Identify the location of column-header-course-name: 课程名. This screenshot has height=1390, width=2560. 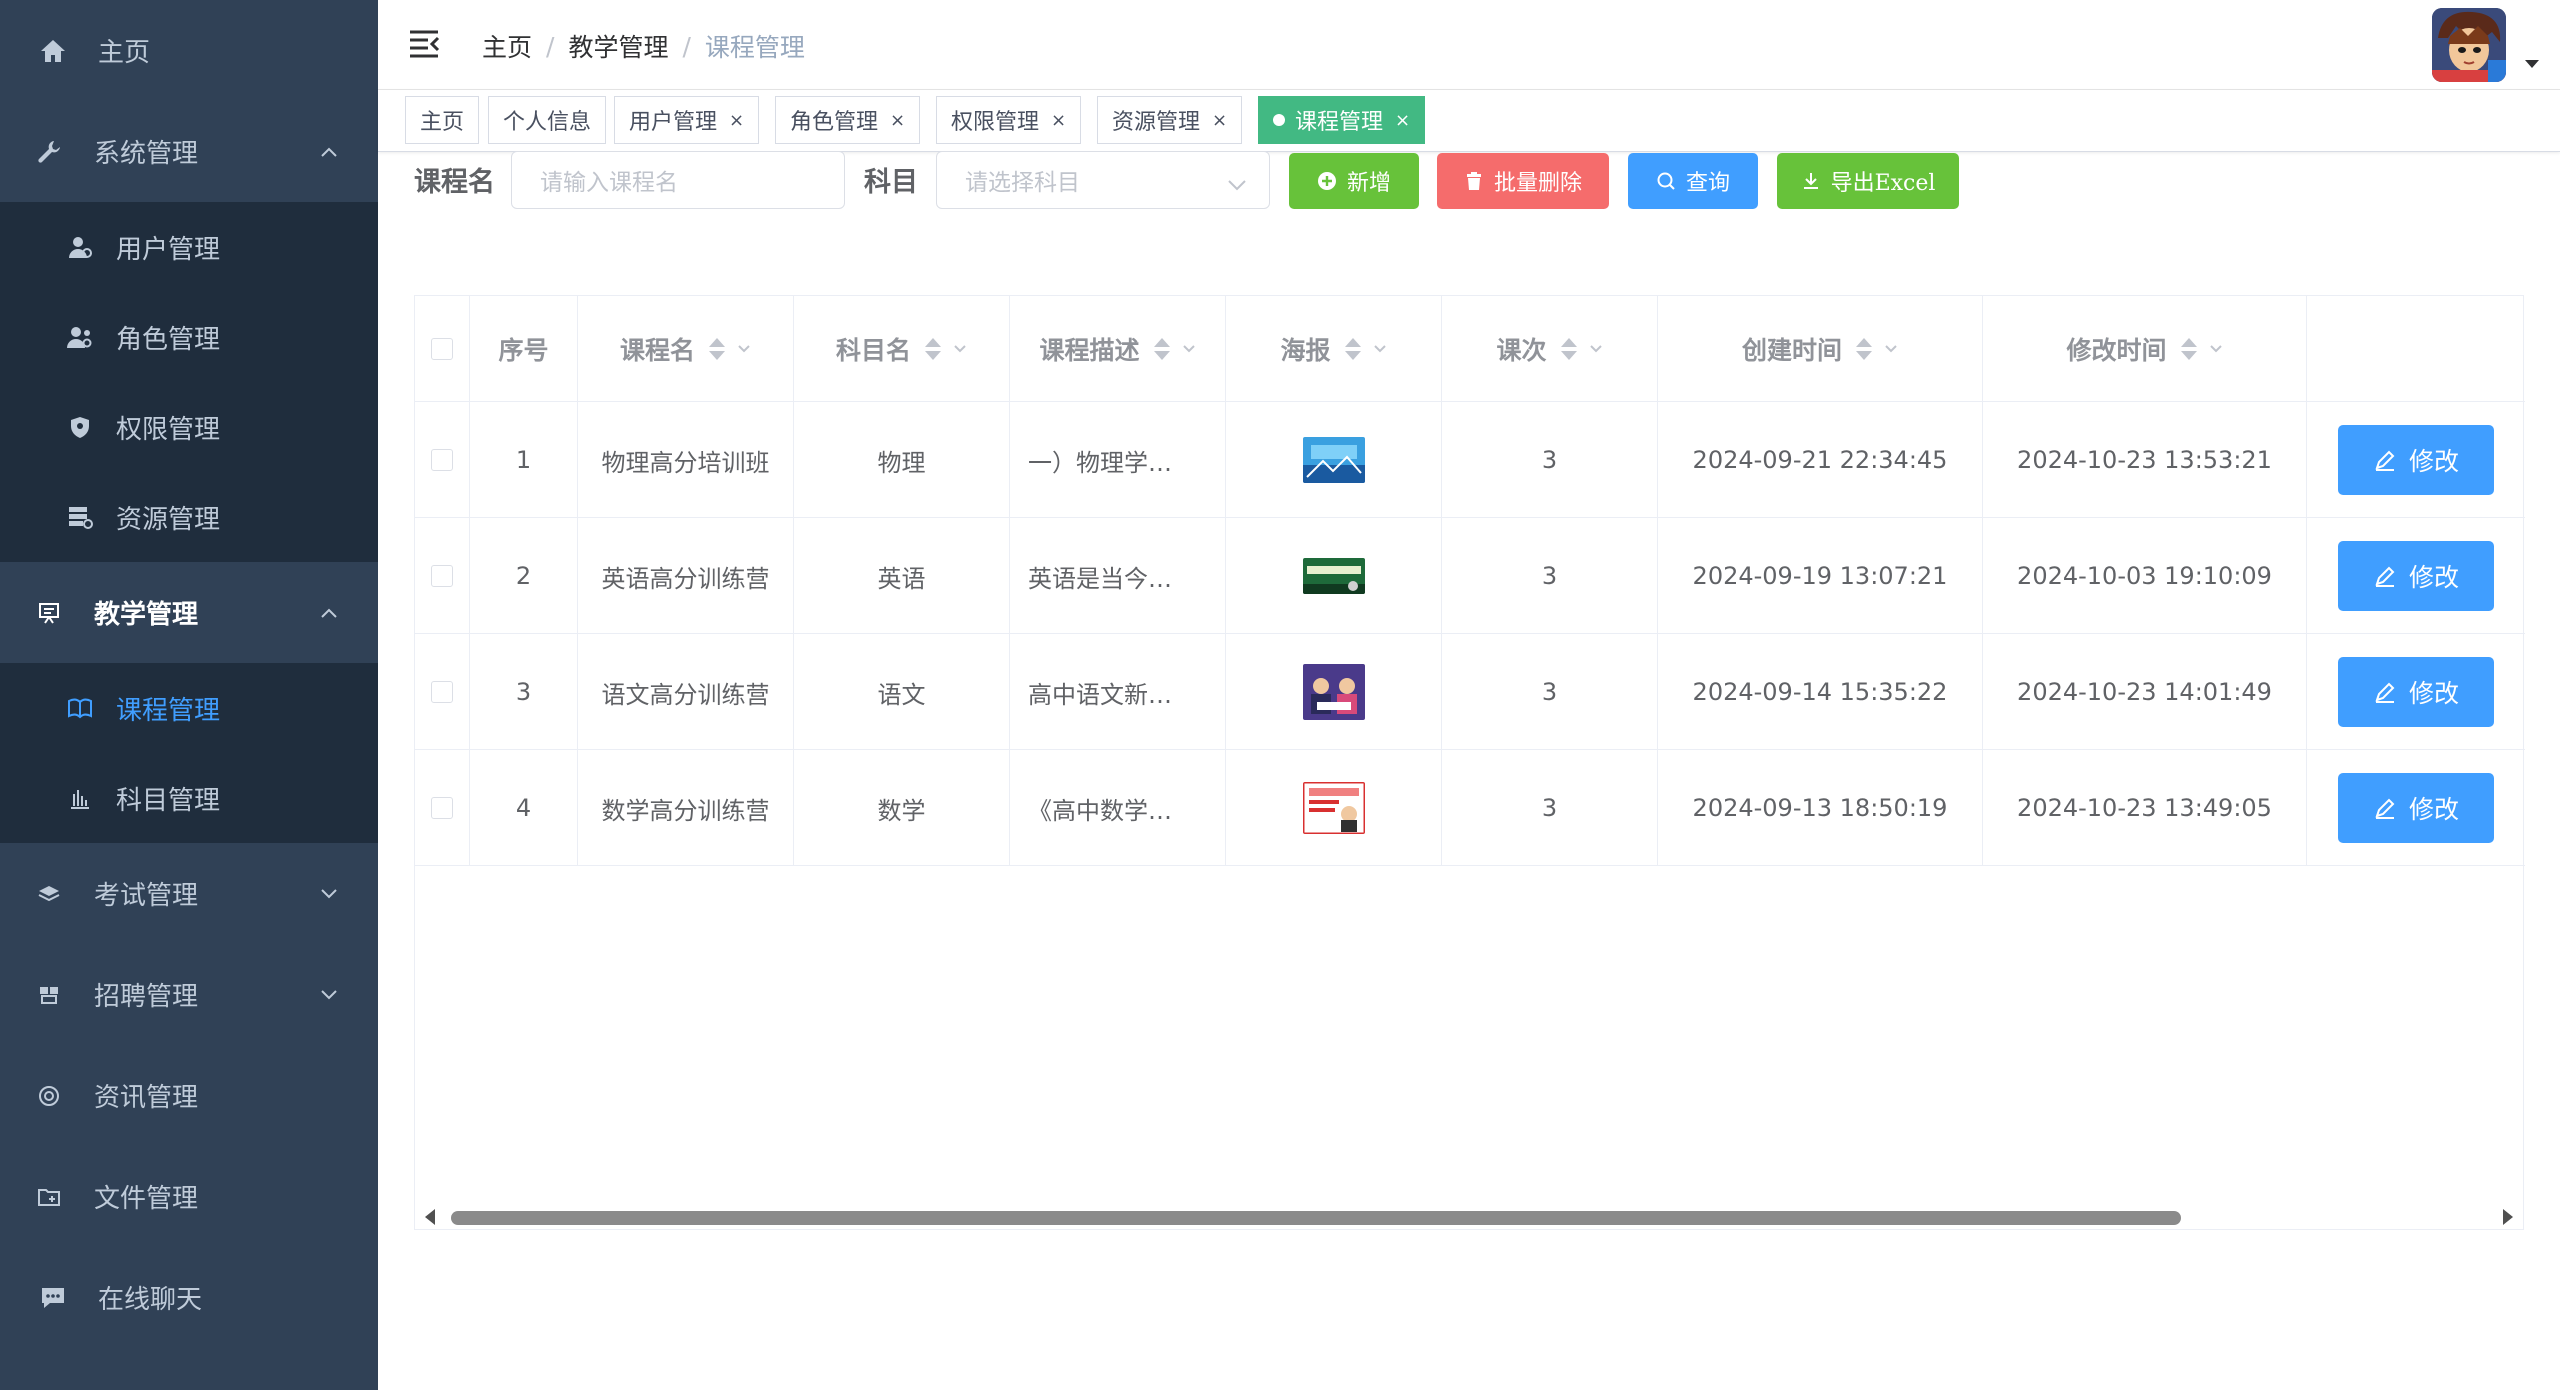
(686, 349).